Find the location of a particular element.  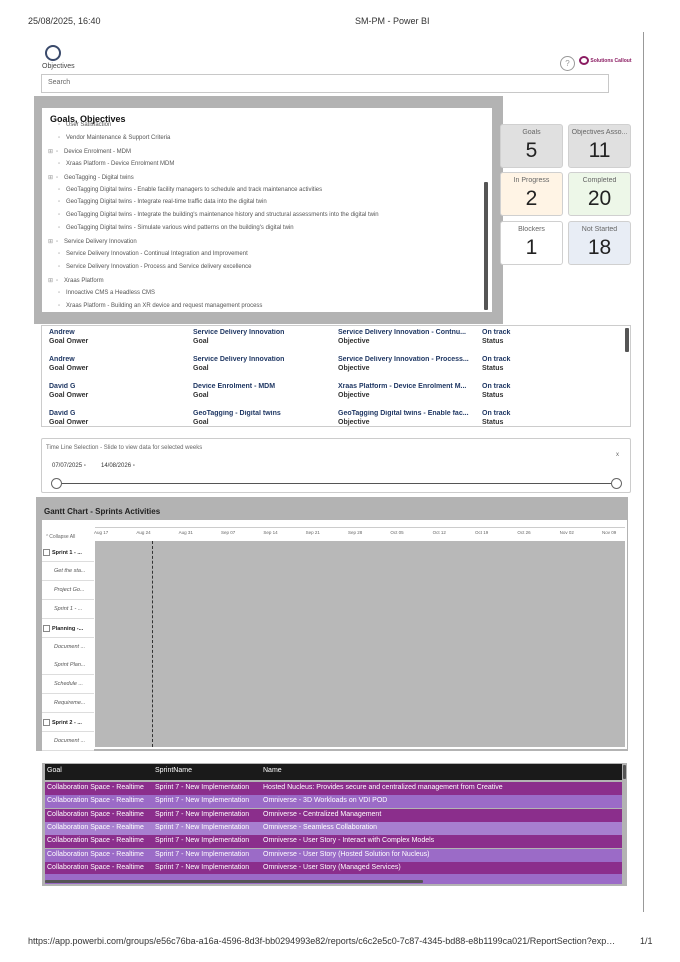

objectives-logo-icon is located at coordinates (53, 53).